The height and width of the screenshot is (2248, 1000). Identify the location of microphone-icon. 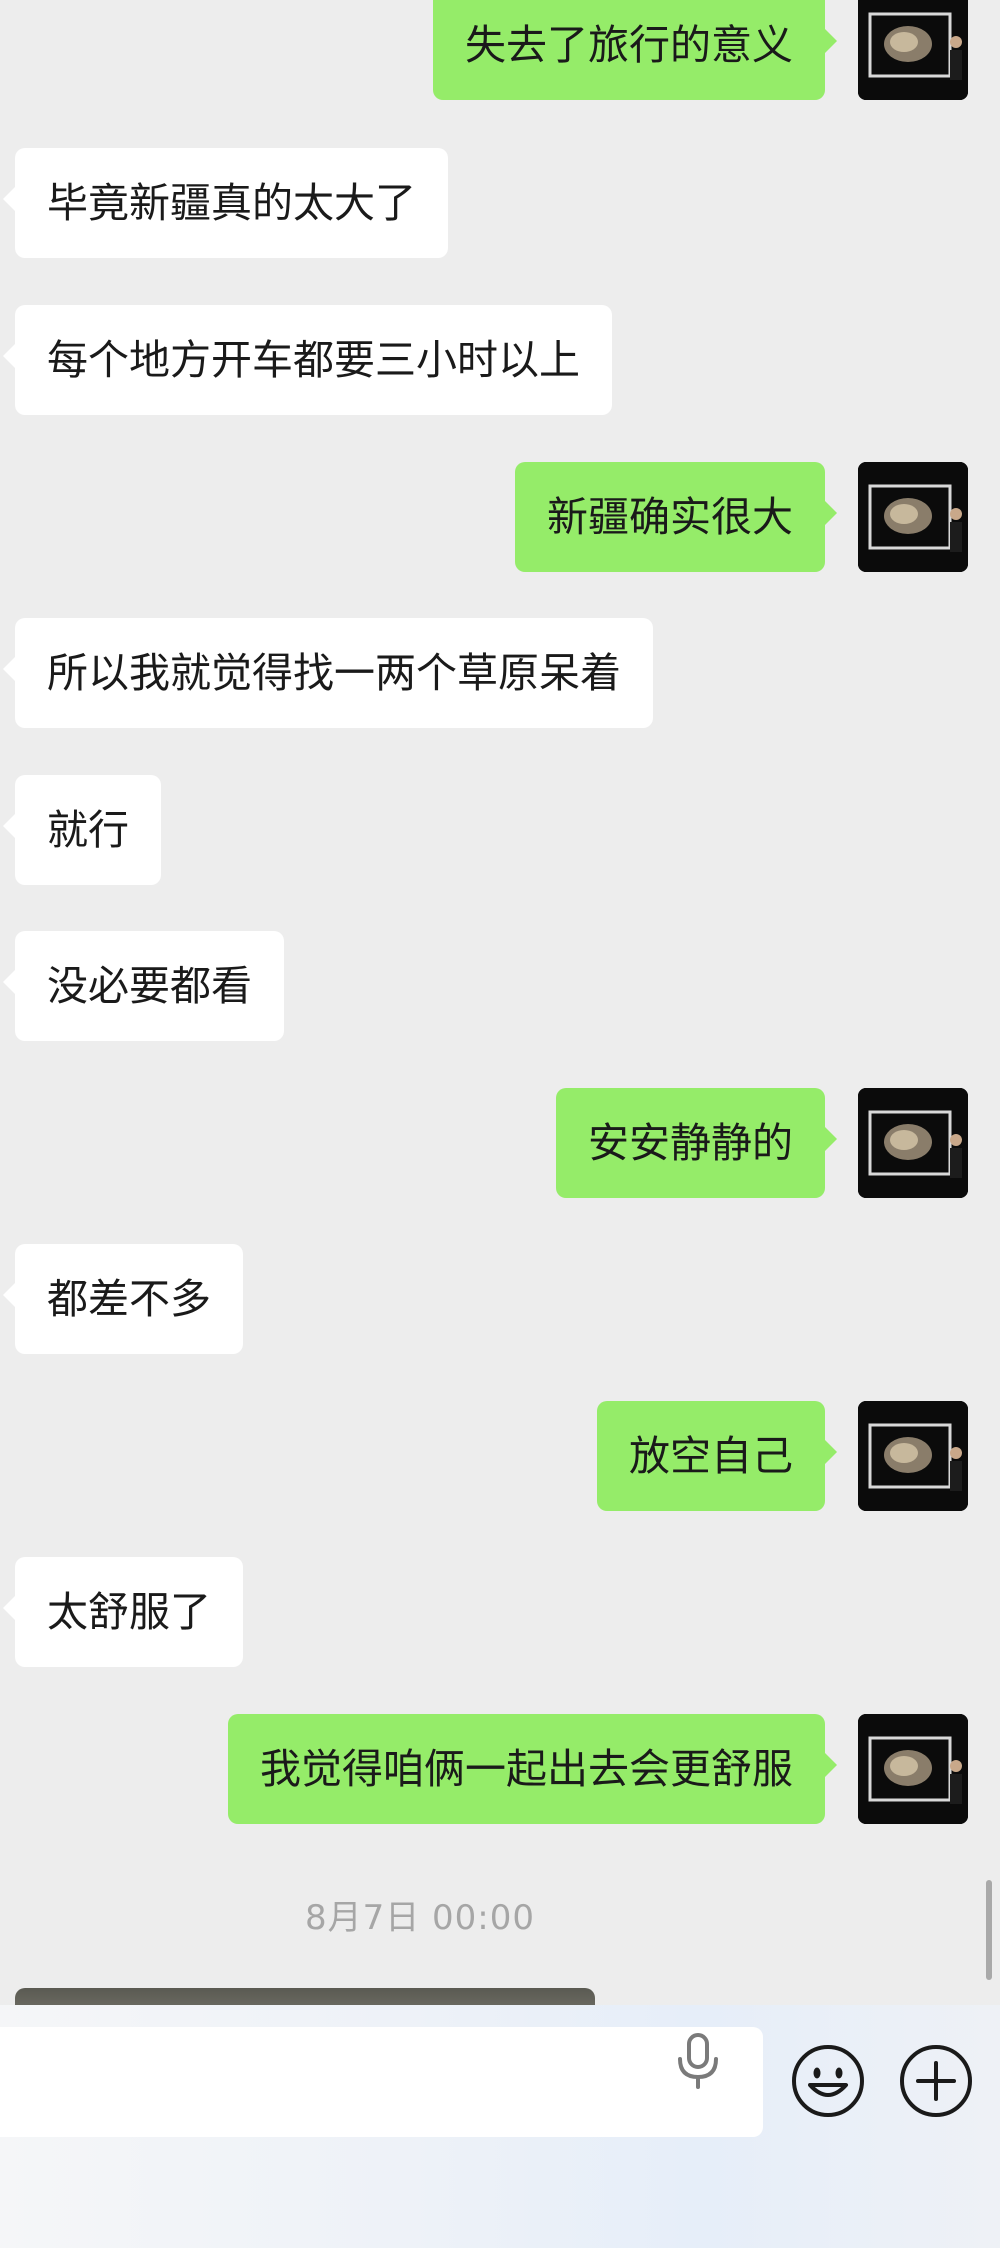
(698, 2060).